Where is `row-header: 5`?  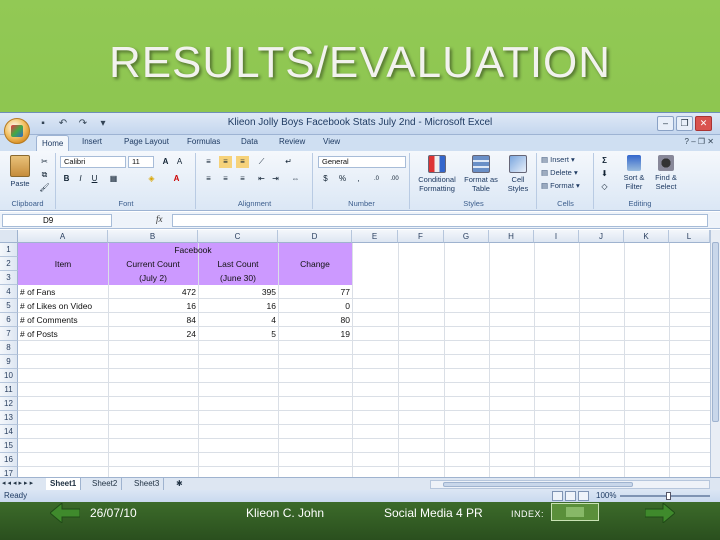 row-header: 5 is located at coordinates (9, 306).